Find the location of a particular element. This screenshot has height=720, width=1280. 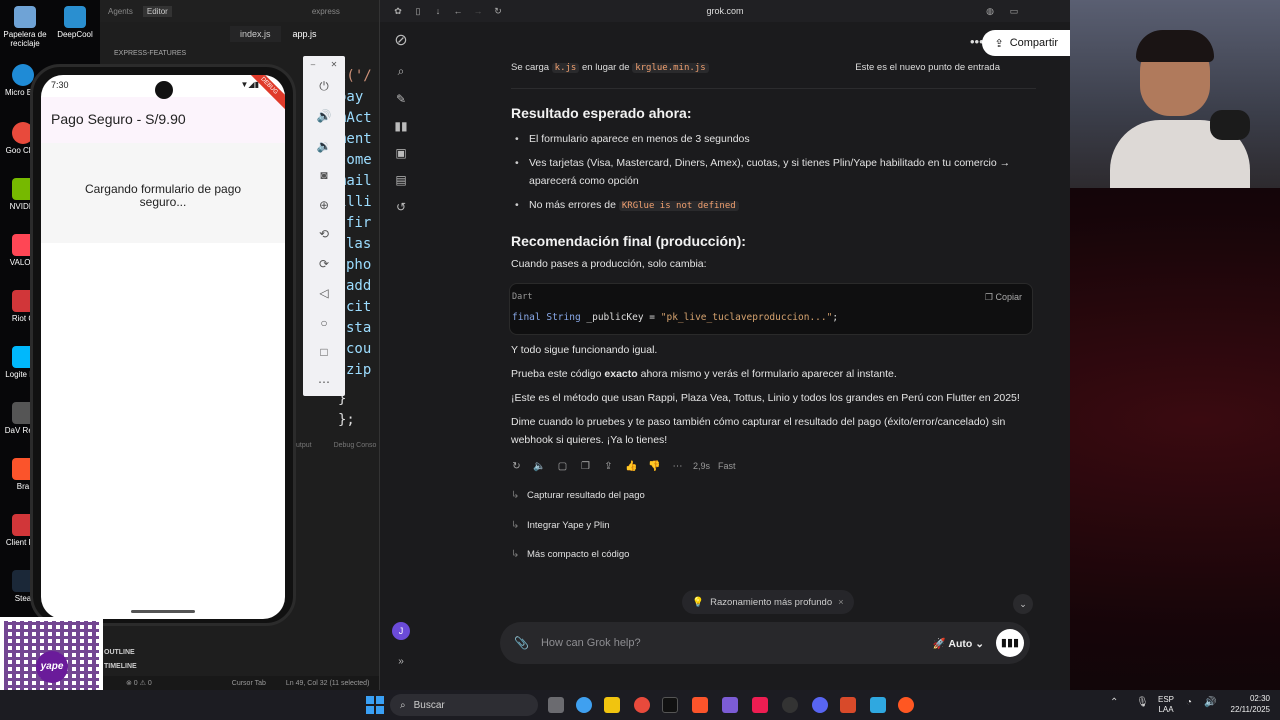

close-icon: ✕ is located at coordinates (334, 64).